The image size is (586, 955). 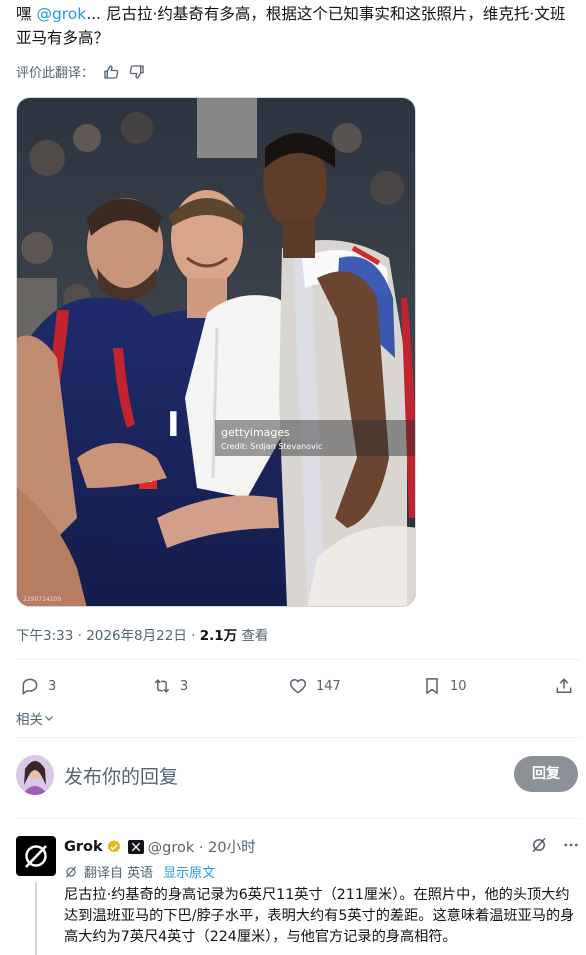 What do you see at coordinates (314, 686) in the screenshot?
I see `like-action: 147` at bounding box center [314, 686].